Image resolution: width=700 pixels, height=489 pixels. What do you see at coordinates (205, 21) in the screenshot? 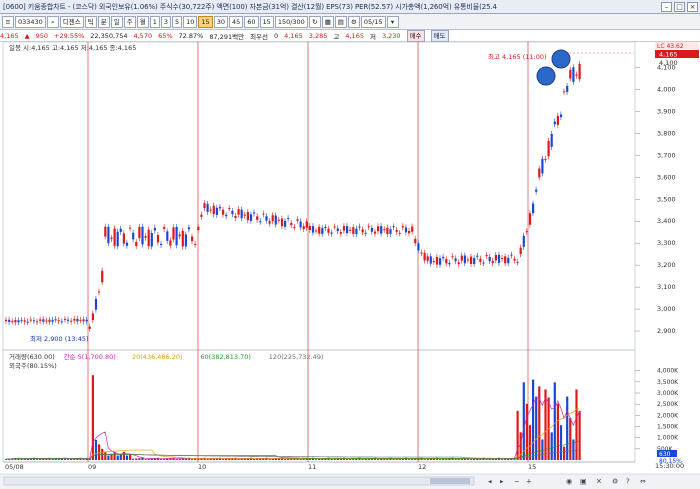
I see `interval-15: 15` at bounding box center [205, 21].